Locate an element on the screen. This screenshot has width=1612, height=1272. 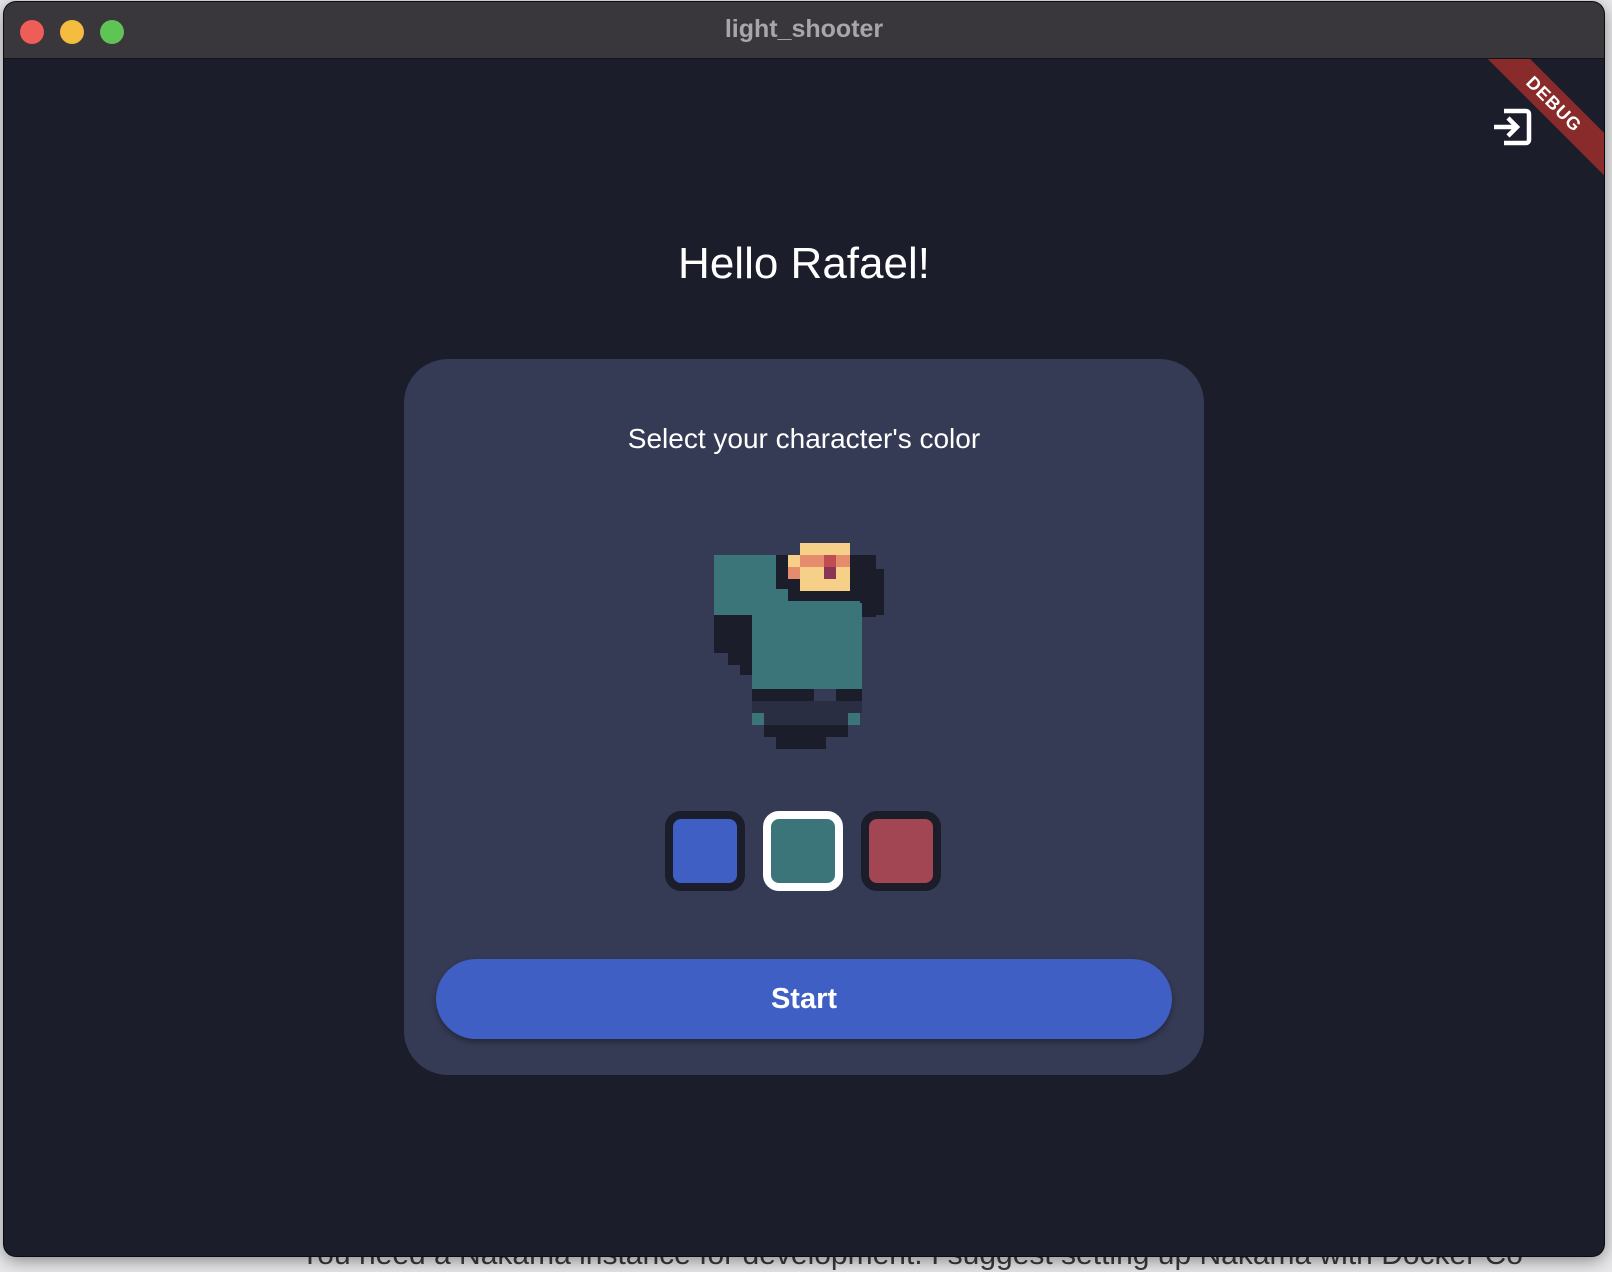
greeting-heading: Hello Rafael! is located at coordinates (804, 263).